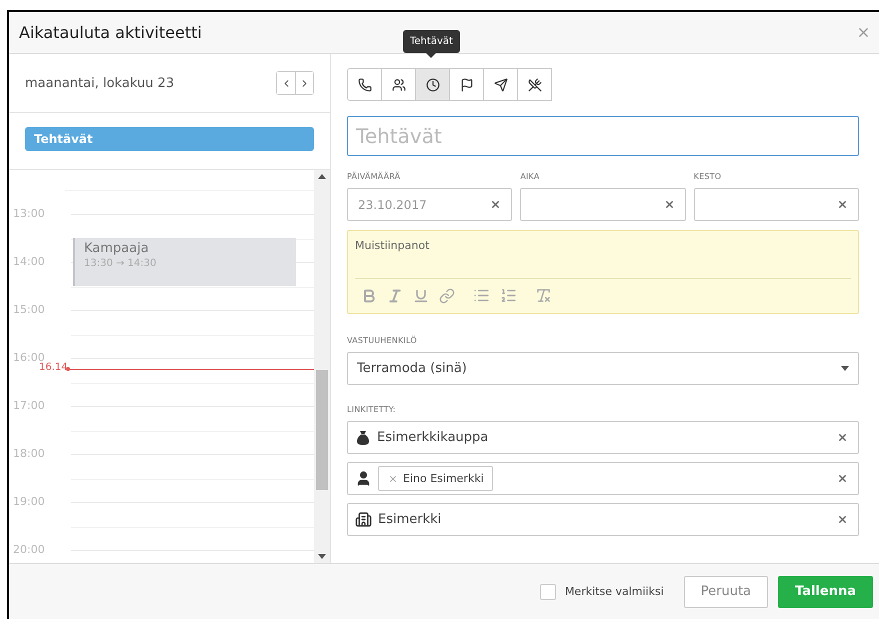 The image size is (879, 619). What do you see at coordinates (322, 430) in the screenshot?
I see `scroll-thumb` at bounding box center [322, 430].